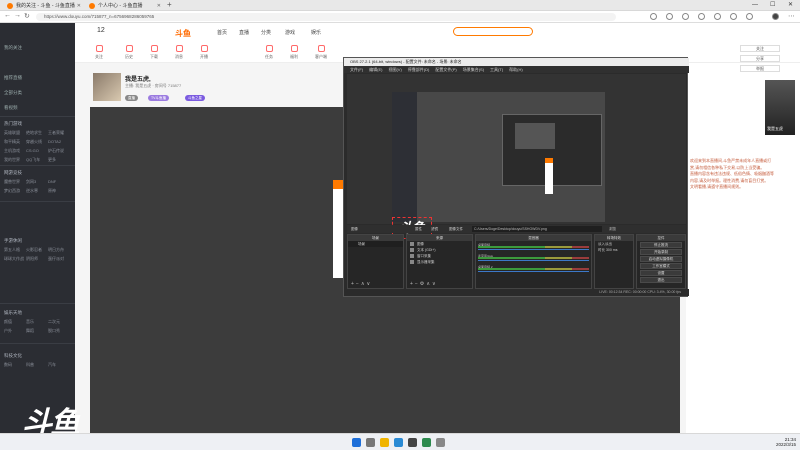  What do you see at coordinates (269, 52) in the screenshot?
I see `nav-task: 任务` at bounding box center [269, 52].